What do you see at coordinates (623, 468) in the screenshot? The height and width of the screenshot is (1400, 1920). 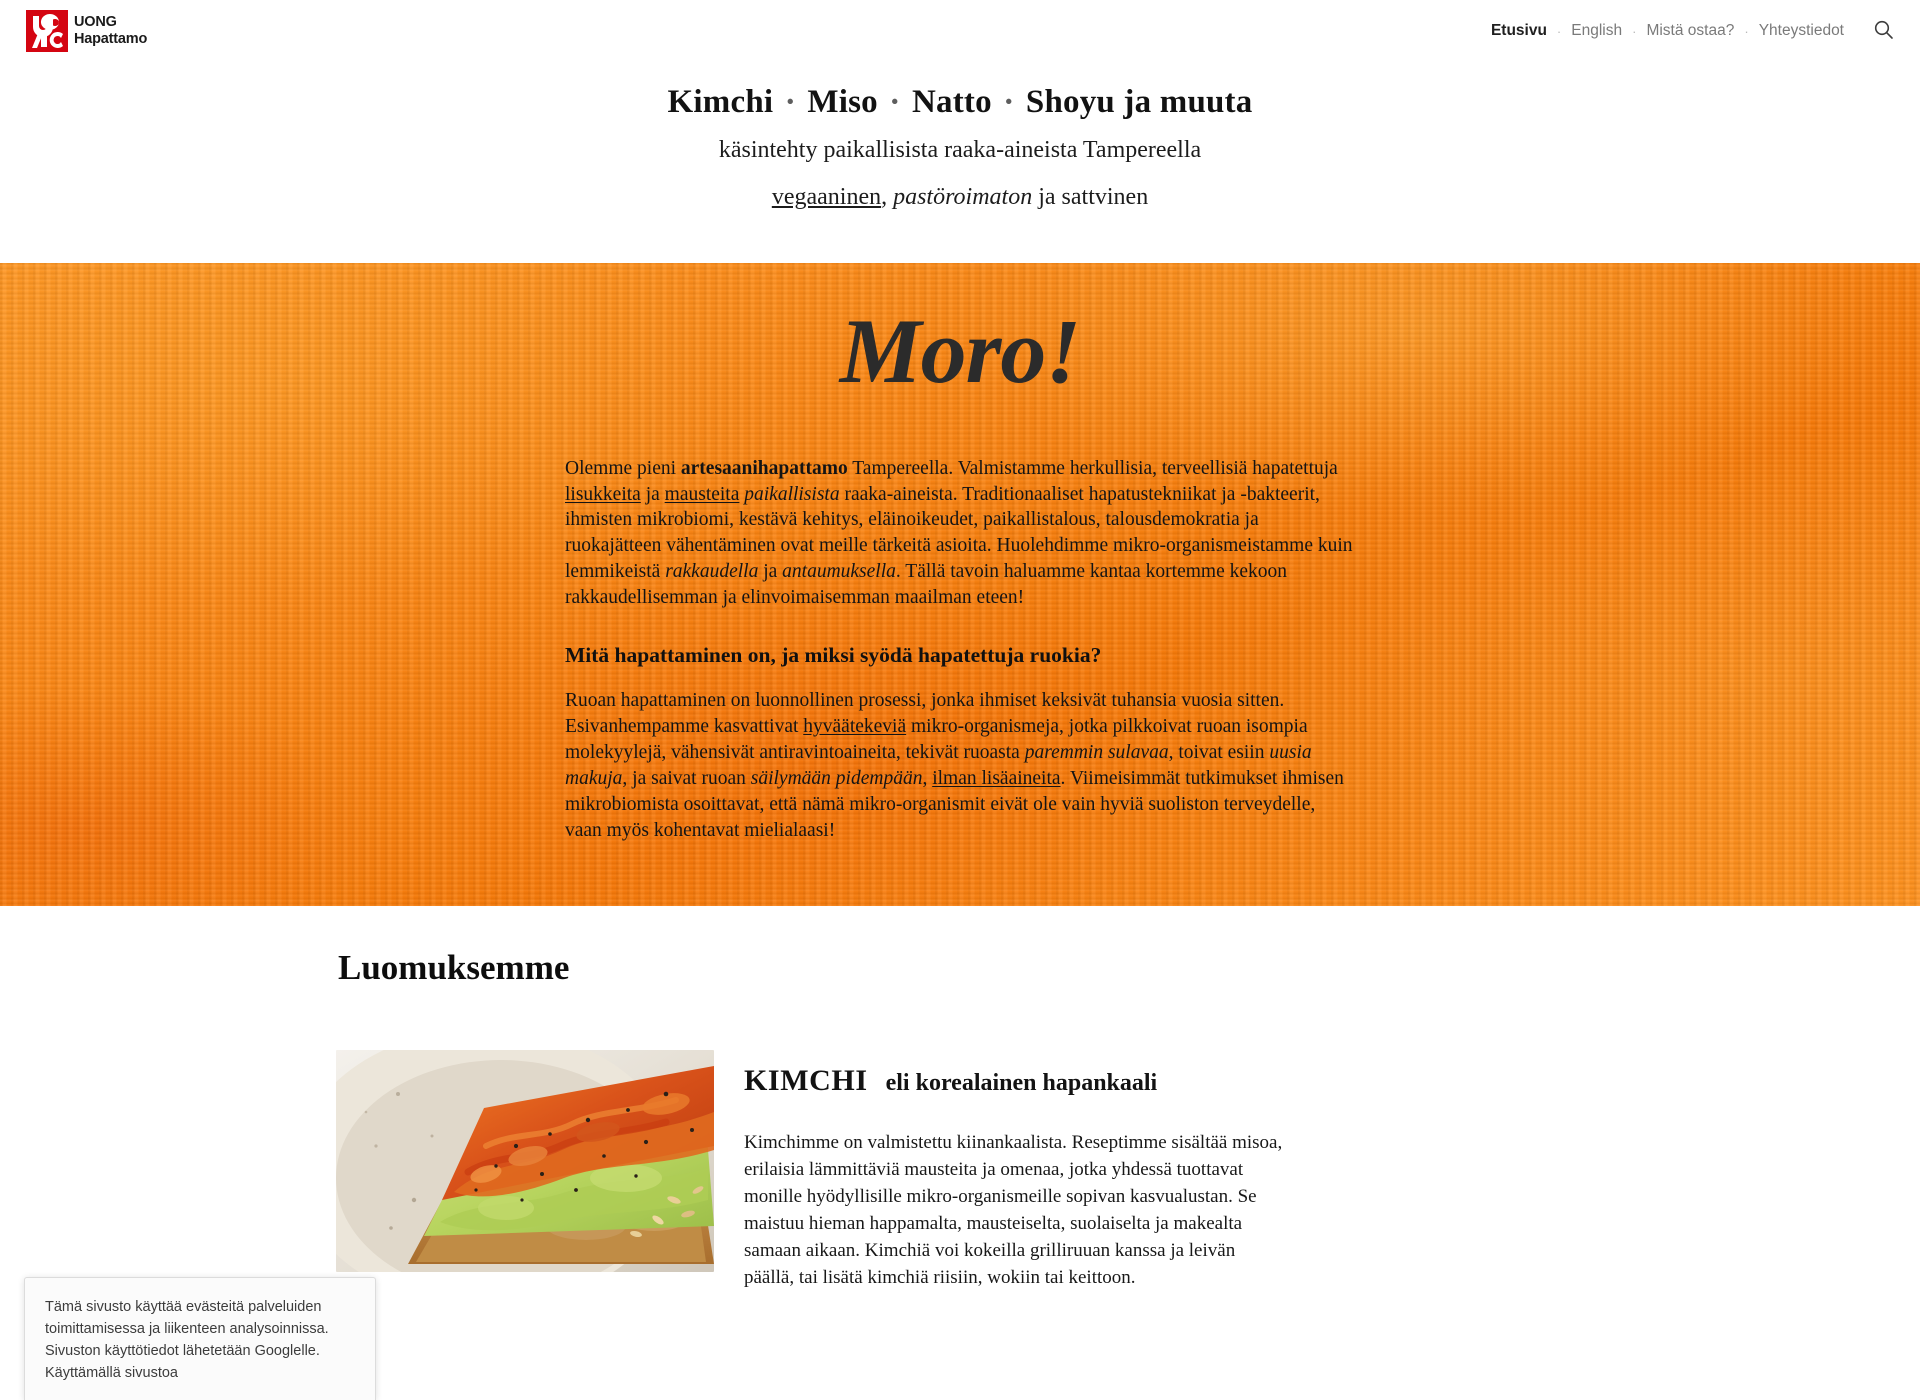 I see `intro-text-a: Olemme pieni` at bounding box center [623, 468].